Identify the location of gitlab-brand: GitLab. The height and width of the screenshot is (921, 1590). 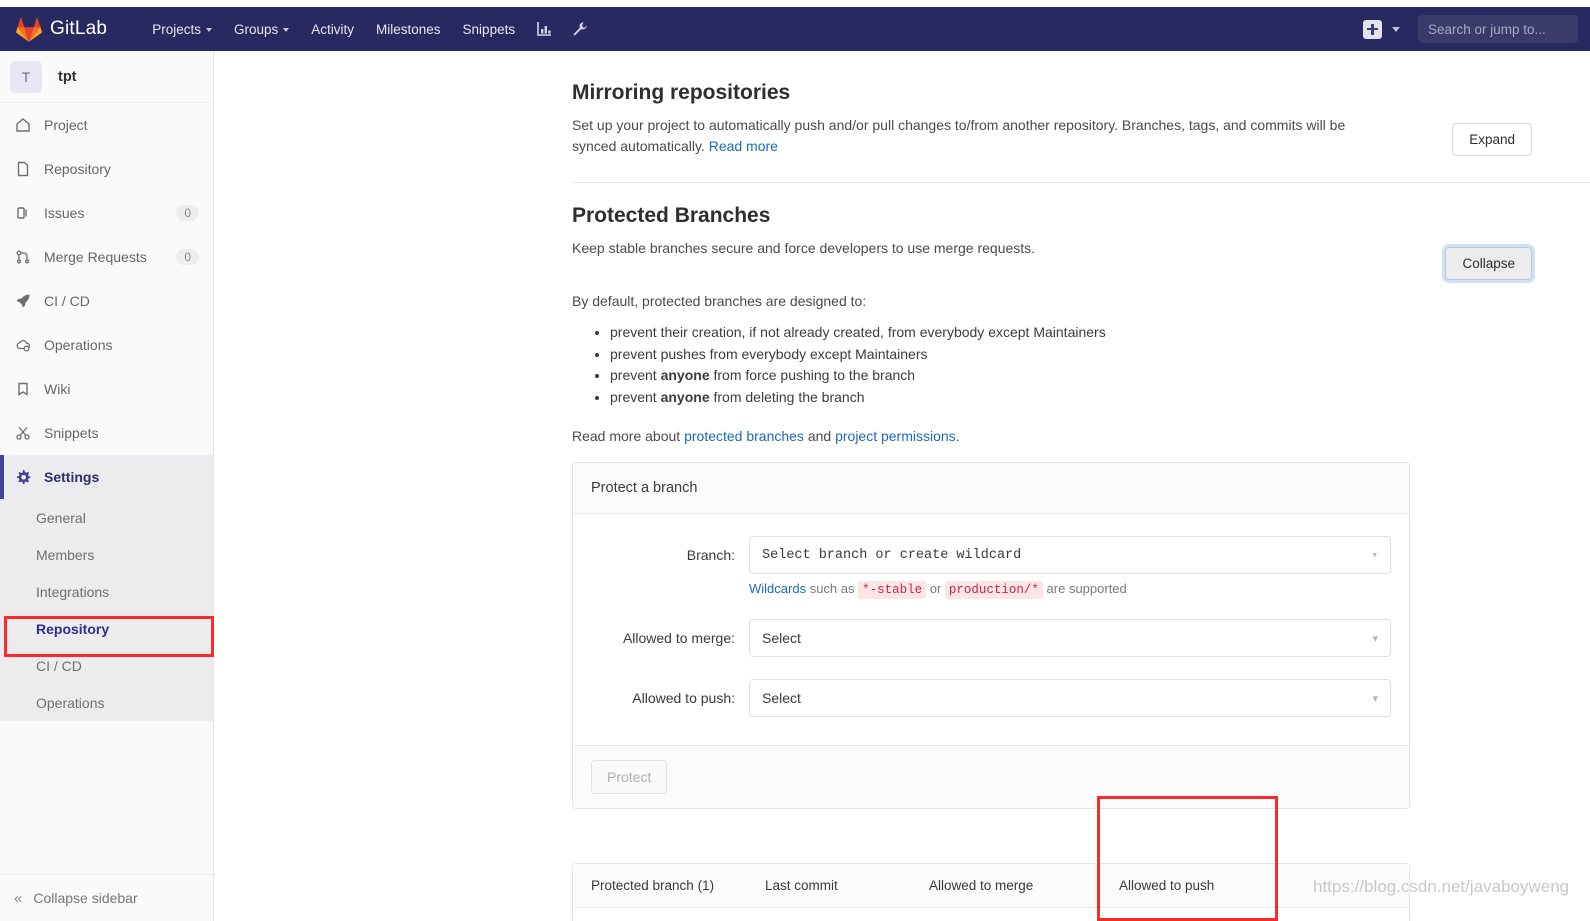
(61, 29).